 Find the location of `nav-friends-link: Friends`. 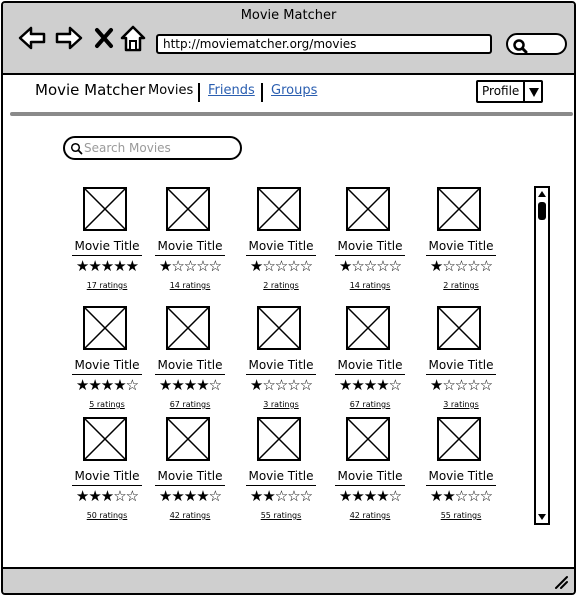

nav-friends-link: Friends is located at coordinates (231, 90).